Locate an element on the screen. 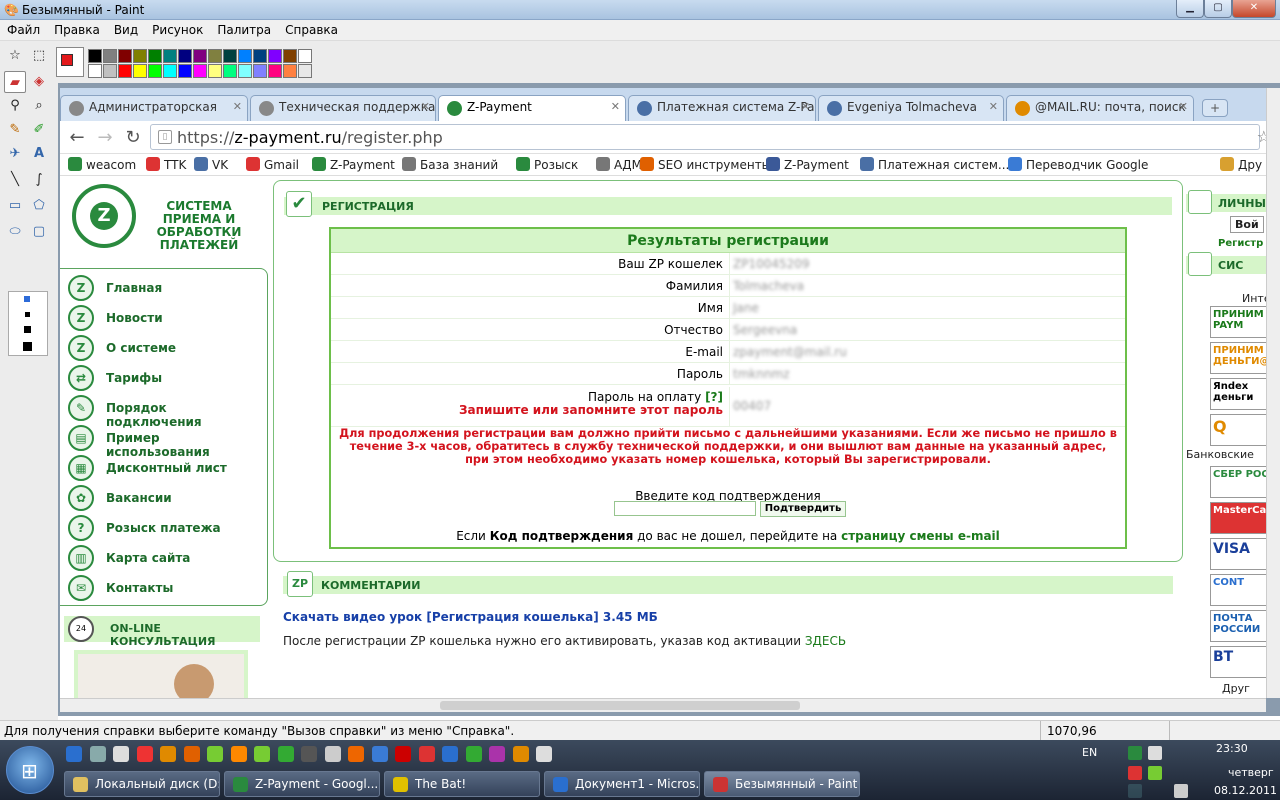 The image size is (1280, 800). horizontal-scrollbar is located at coordinates (663, 705).